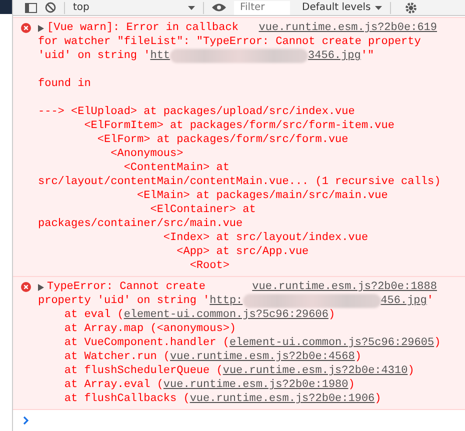 The height and width of the screenshot is (431, 465). What do you see at coordinates (6, 7) in the screenshot?
I see `sidebar-edge` at bounding box center [6, 7].